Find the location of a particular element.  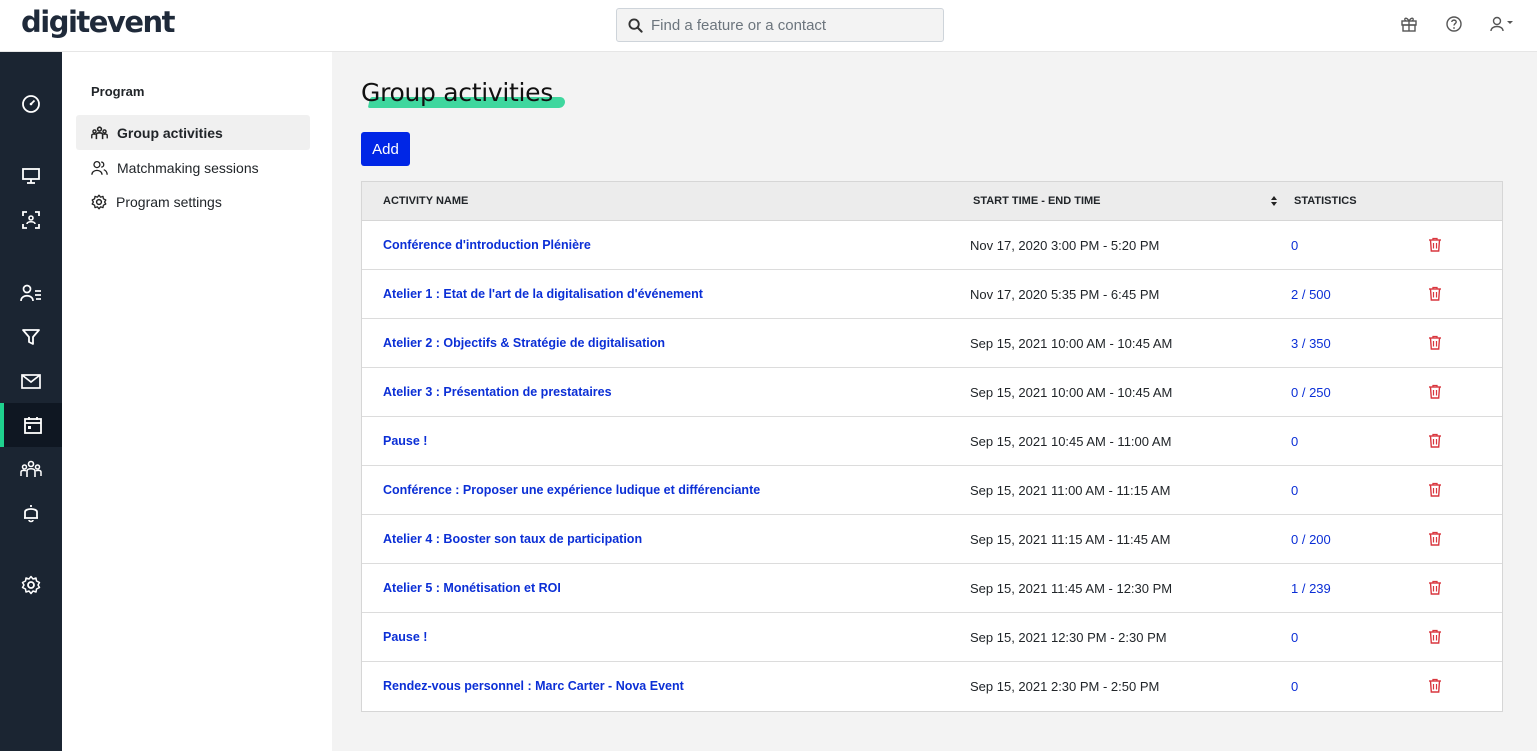

rail-display is located at coordinates (31, 176).